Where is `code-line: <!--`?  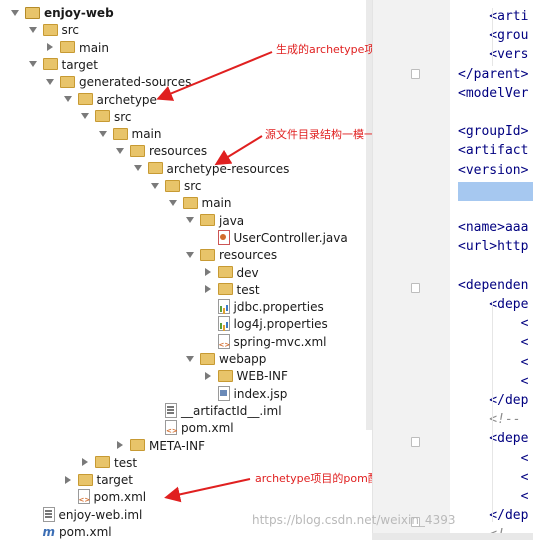
code-line: <!-- is located at coordinates (489, 420).